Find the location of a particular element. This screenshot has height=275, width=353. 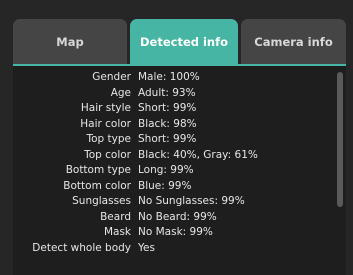

attribute-row-bottom-type: Bottom type Long: 99% is located at coordinates (172, 171).